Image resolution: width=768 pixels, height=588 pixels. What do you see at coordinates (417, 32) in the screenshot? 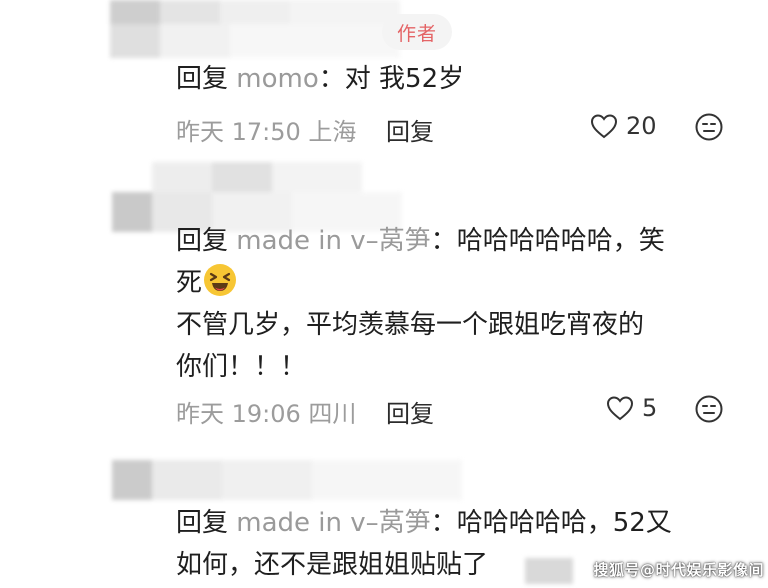
I see `author-badge: 作者` at bounding box center [417, 32].